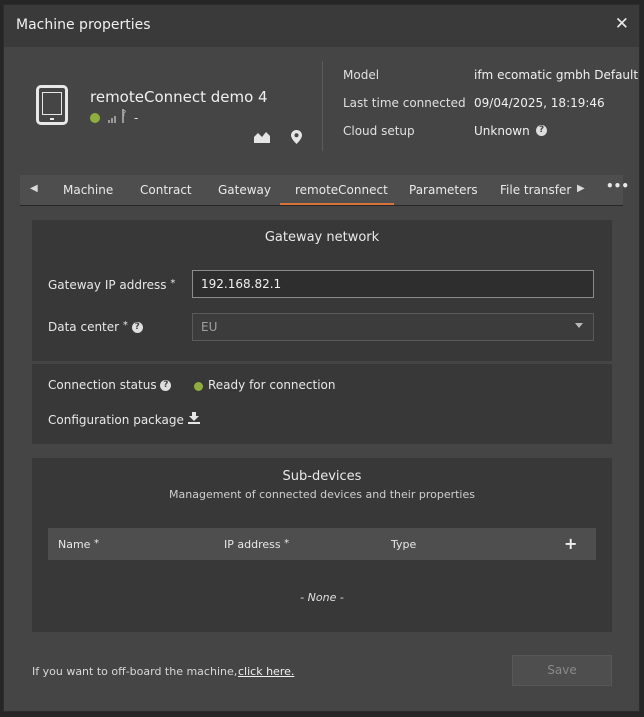 The image size is (644, 717). What do you see at coordinates (296, 137) in the screenshot?
I see `location-pin-icon` at bounding box center [296, 137].